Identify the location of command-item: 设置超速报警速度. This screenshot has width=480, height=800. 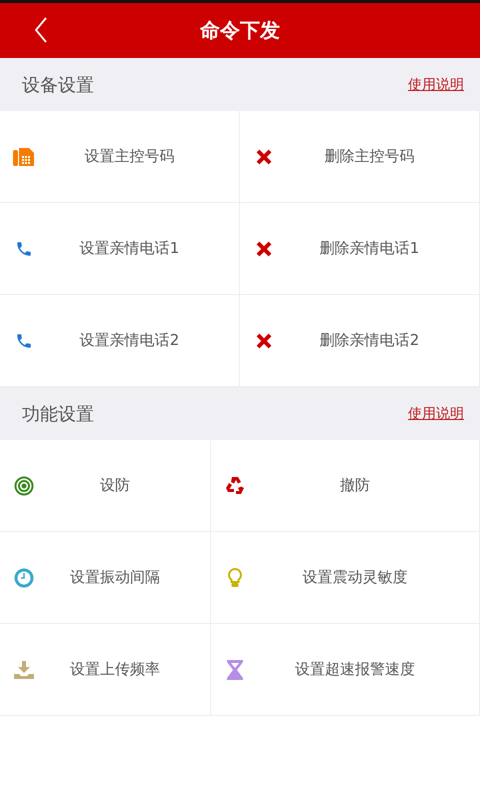
(345, 670).